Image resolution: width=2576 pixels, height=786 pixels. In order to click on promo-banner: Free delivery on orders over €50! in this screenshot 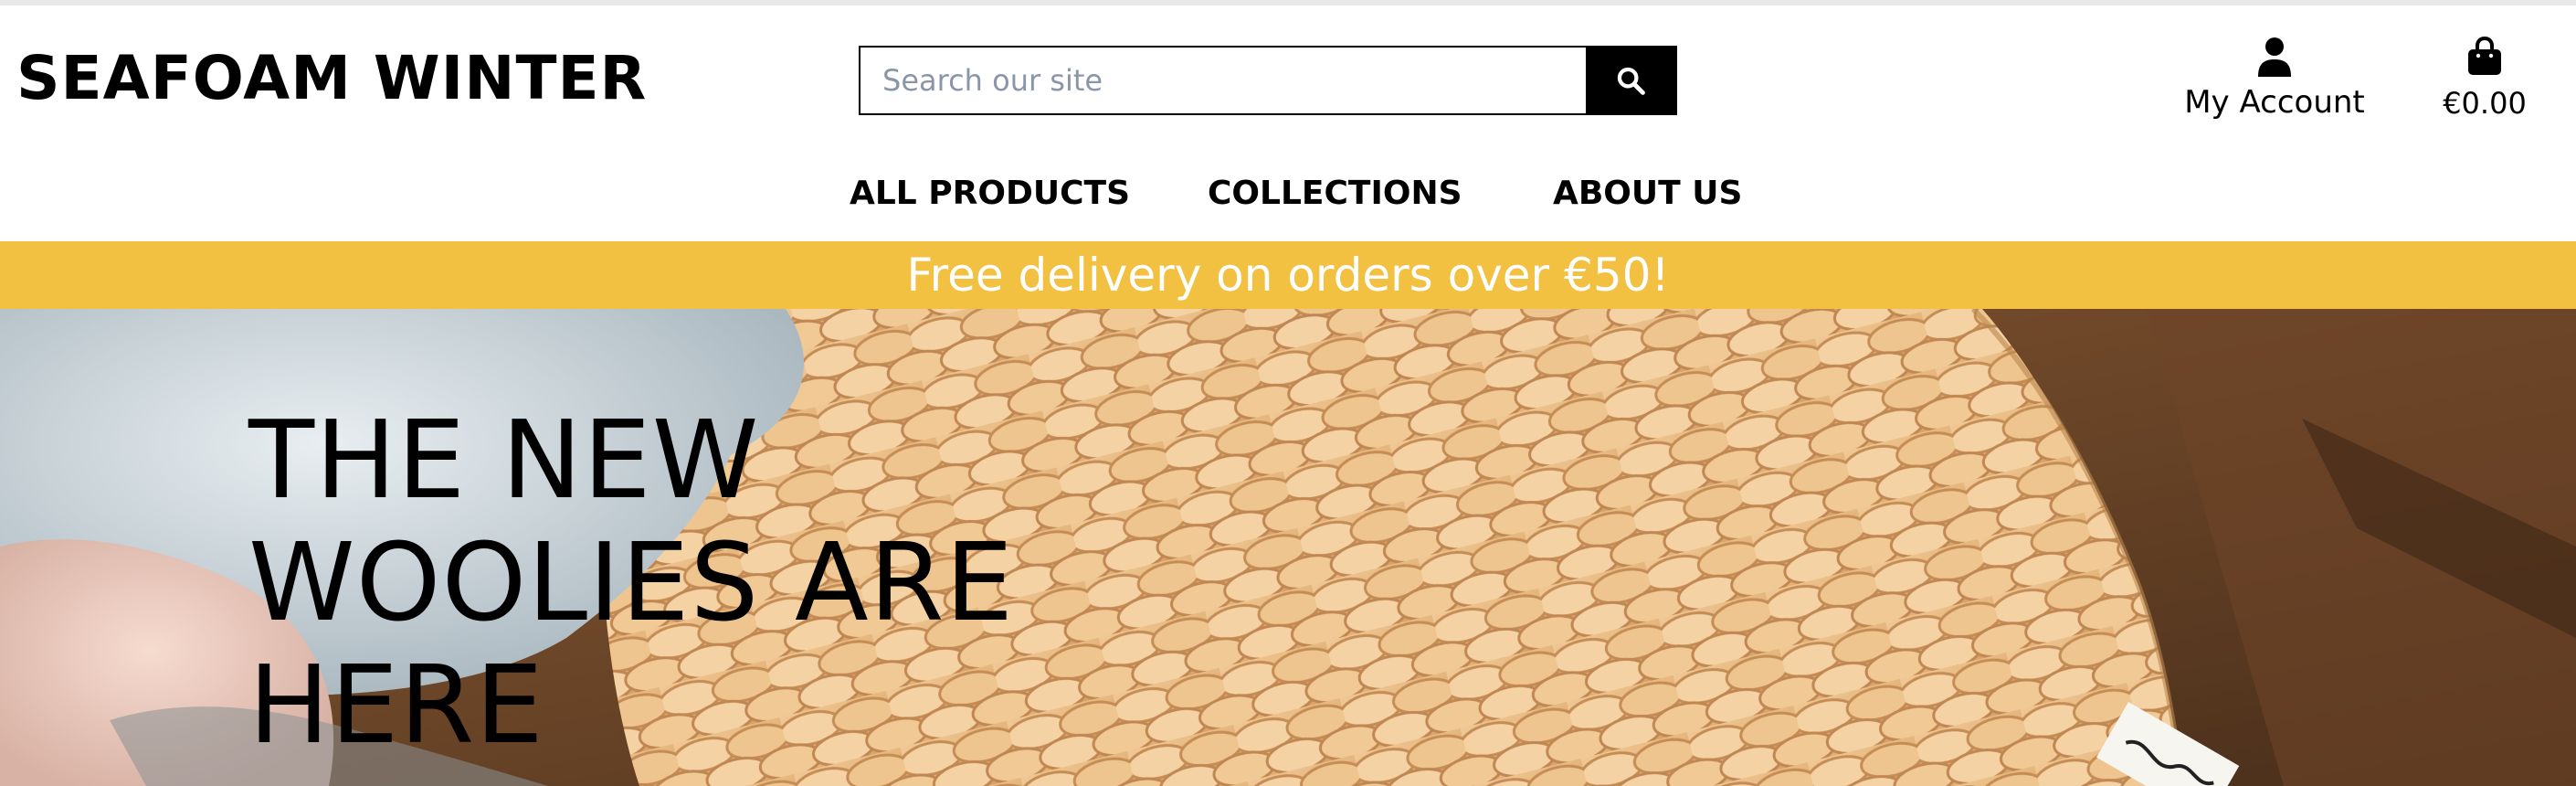, I will do `click(1288, 275)`.